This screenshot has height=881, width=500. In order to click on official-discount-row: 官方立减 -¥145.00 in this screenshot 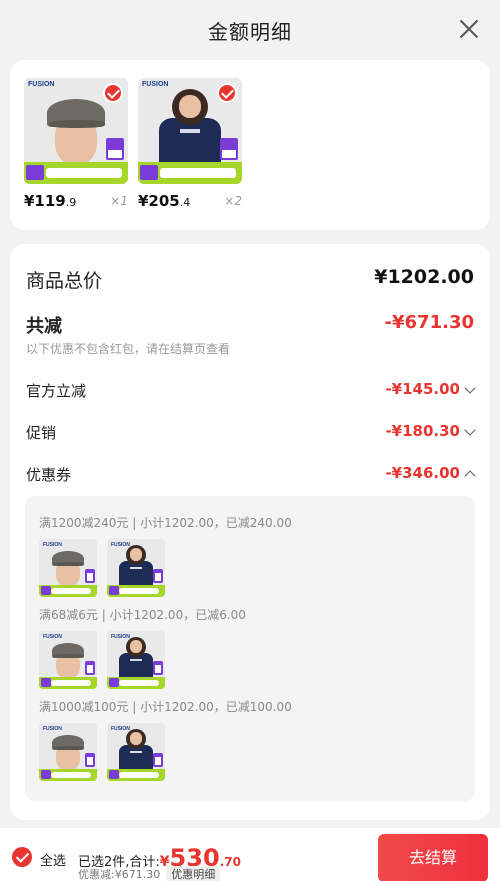, I will do `click(251, 391)`.